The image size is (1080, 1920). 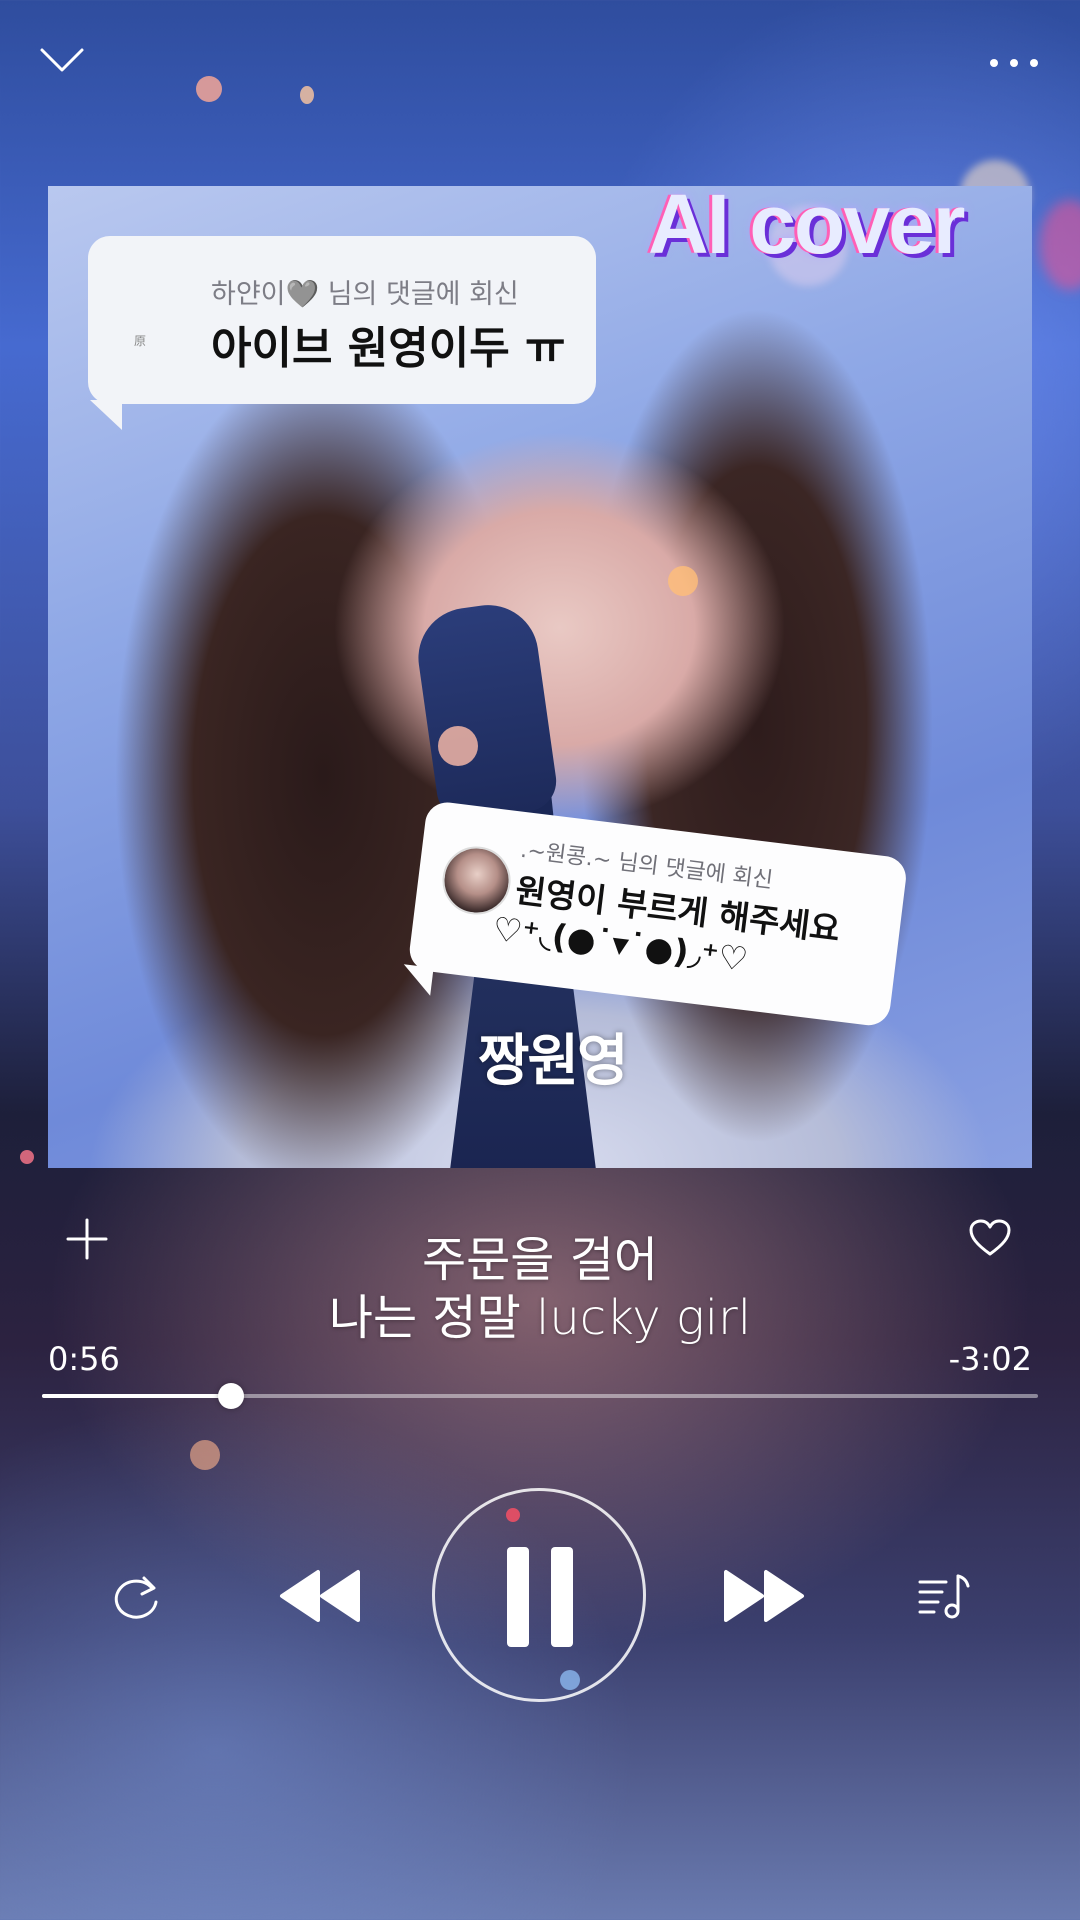 I want to click on progress-thumb, so click(x=231, y=1396).